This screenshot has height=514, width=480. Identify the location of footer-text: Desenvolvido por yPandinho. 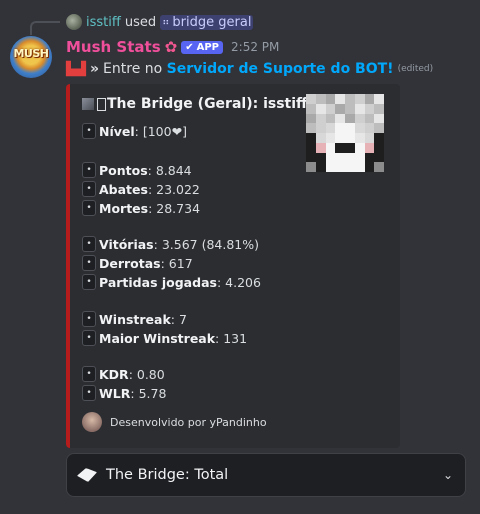
(188, 422).